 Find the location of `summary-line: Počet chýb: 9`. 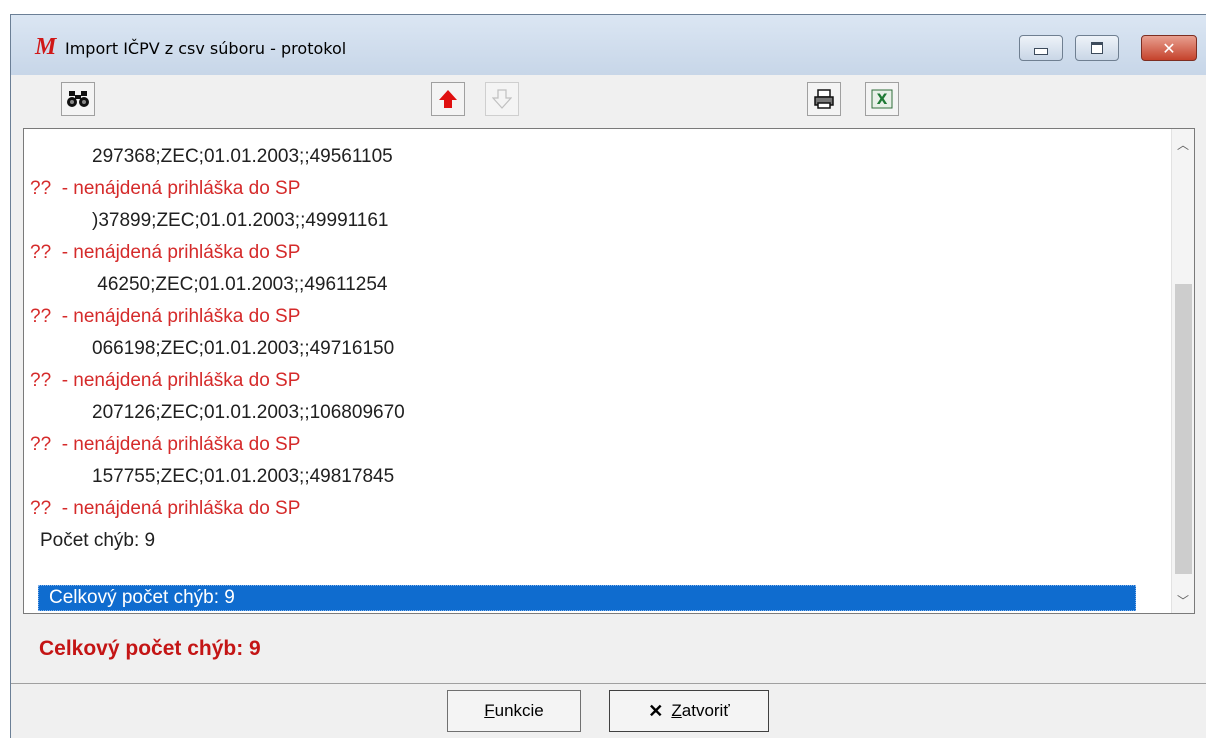

summary-line: Počet chýb: 9 is located at coordinates (598, 541).